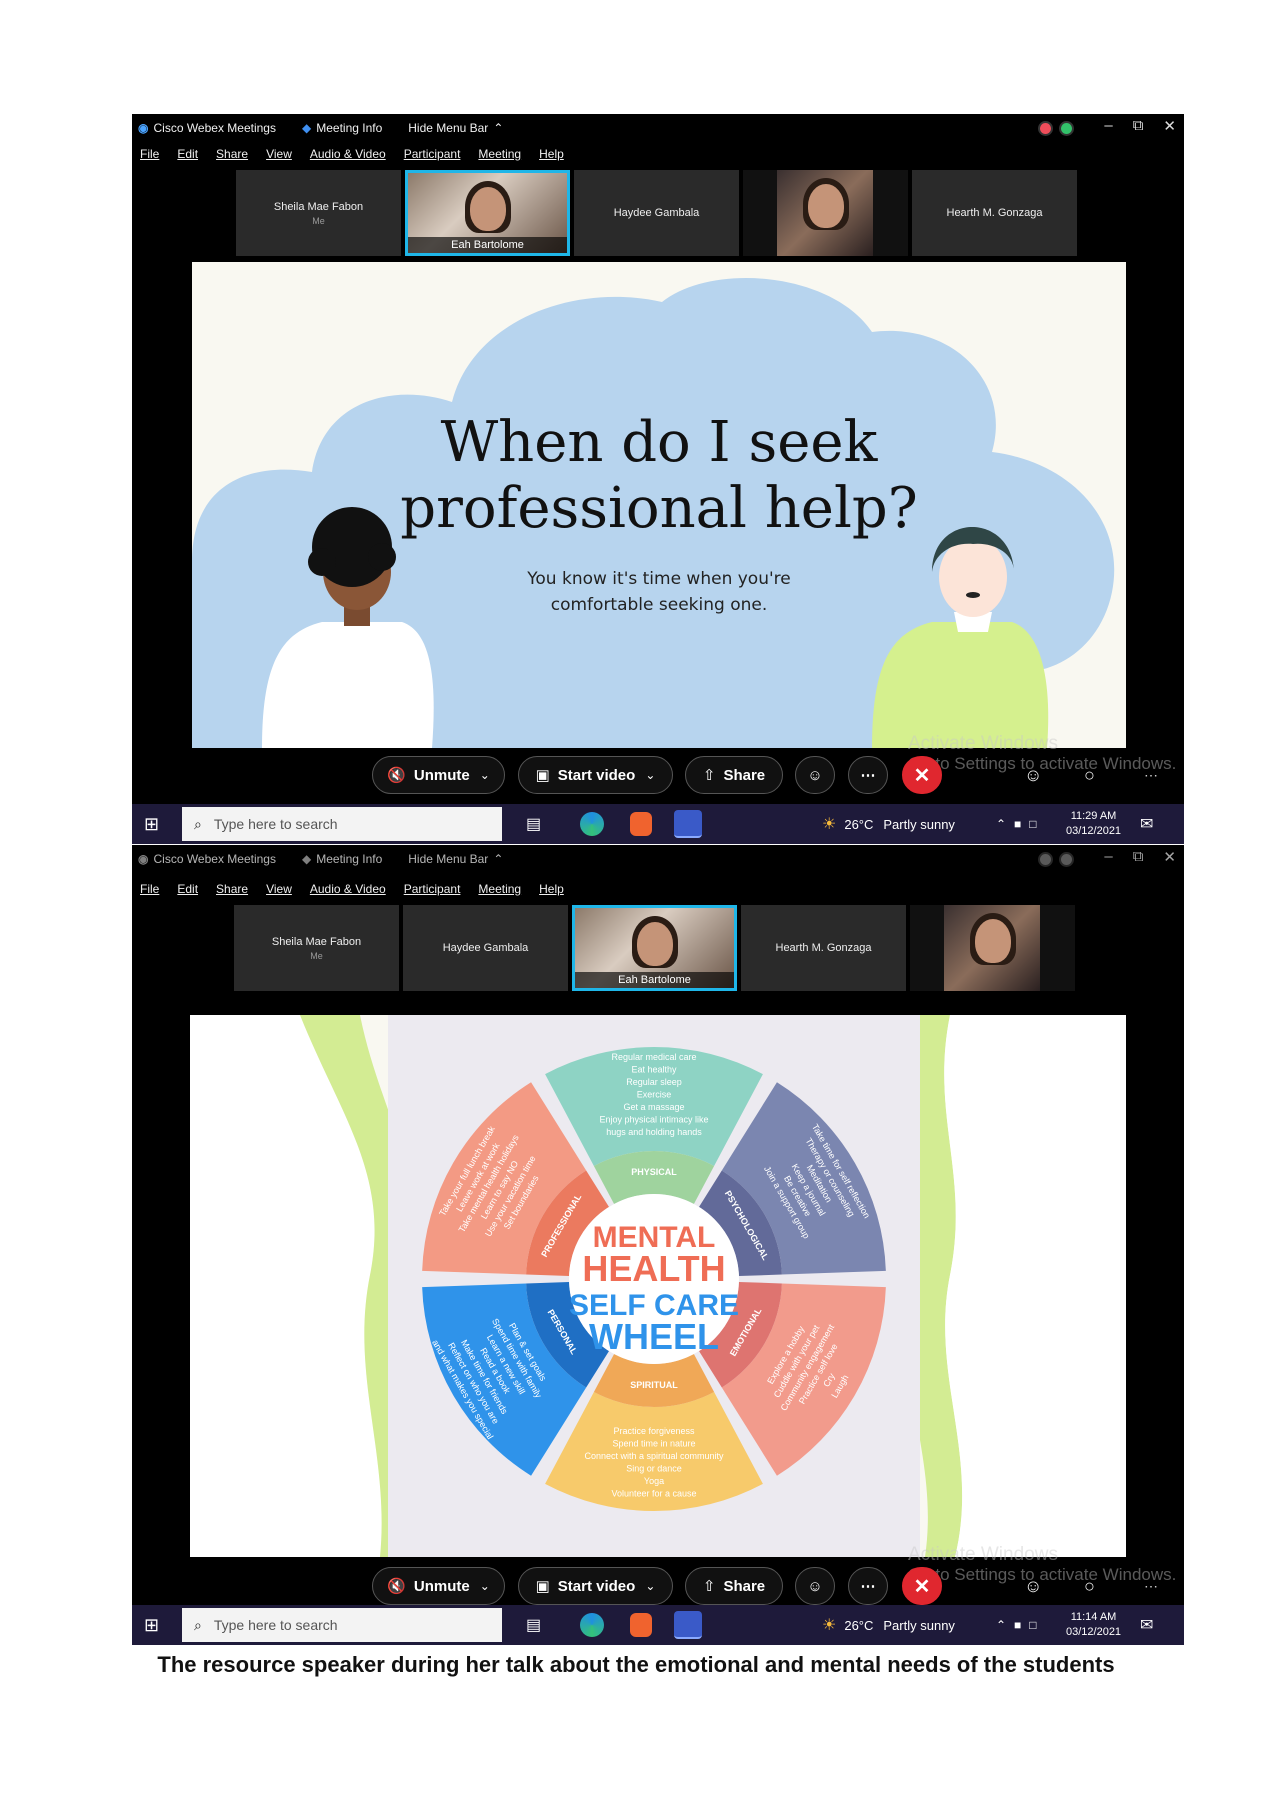 This screenshot has height=1800, width=1272. Describe the element at coordinates (1093, 824) in the screenshot. I see `taskbar-clock: 11:29 AM 03/12/2021` at that location.